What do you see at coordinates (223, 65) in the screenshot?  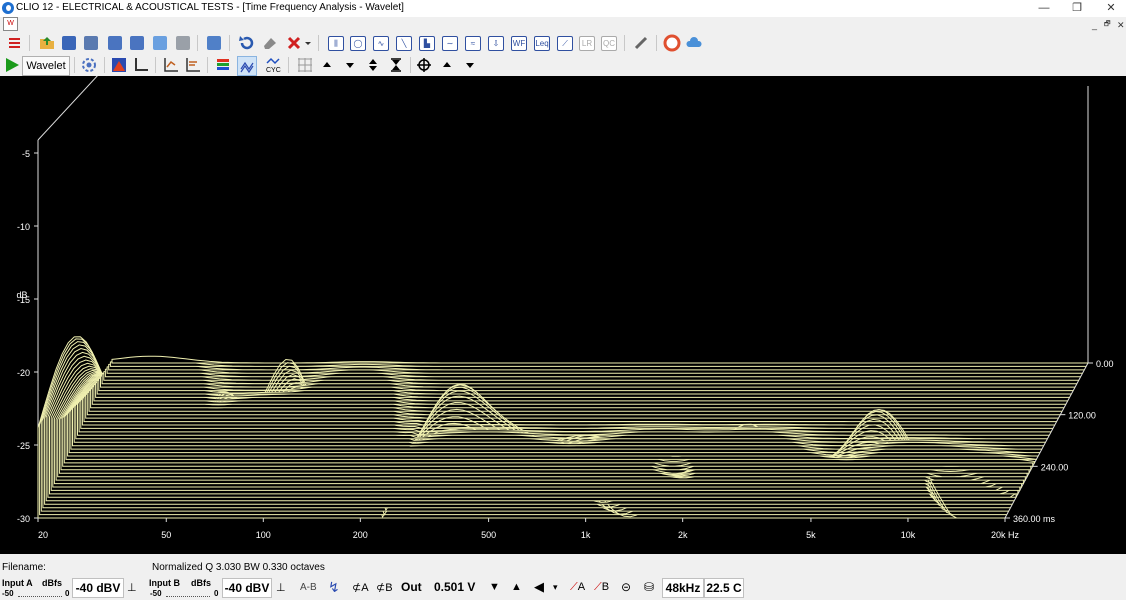 I see `spectrum-icon` at bounding box center [223, 65].